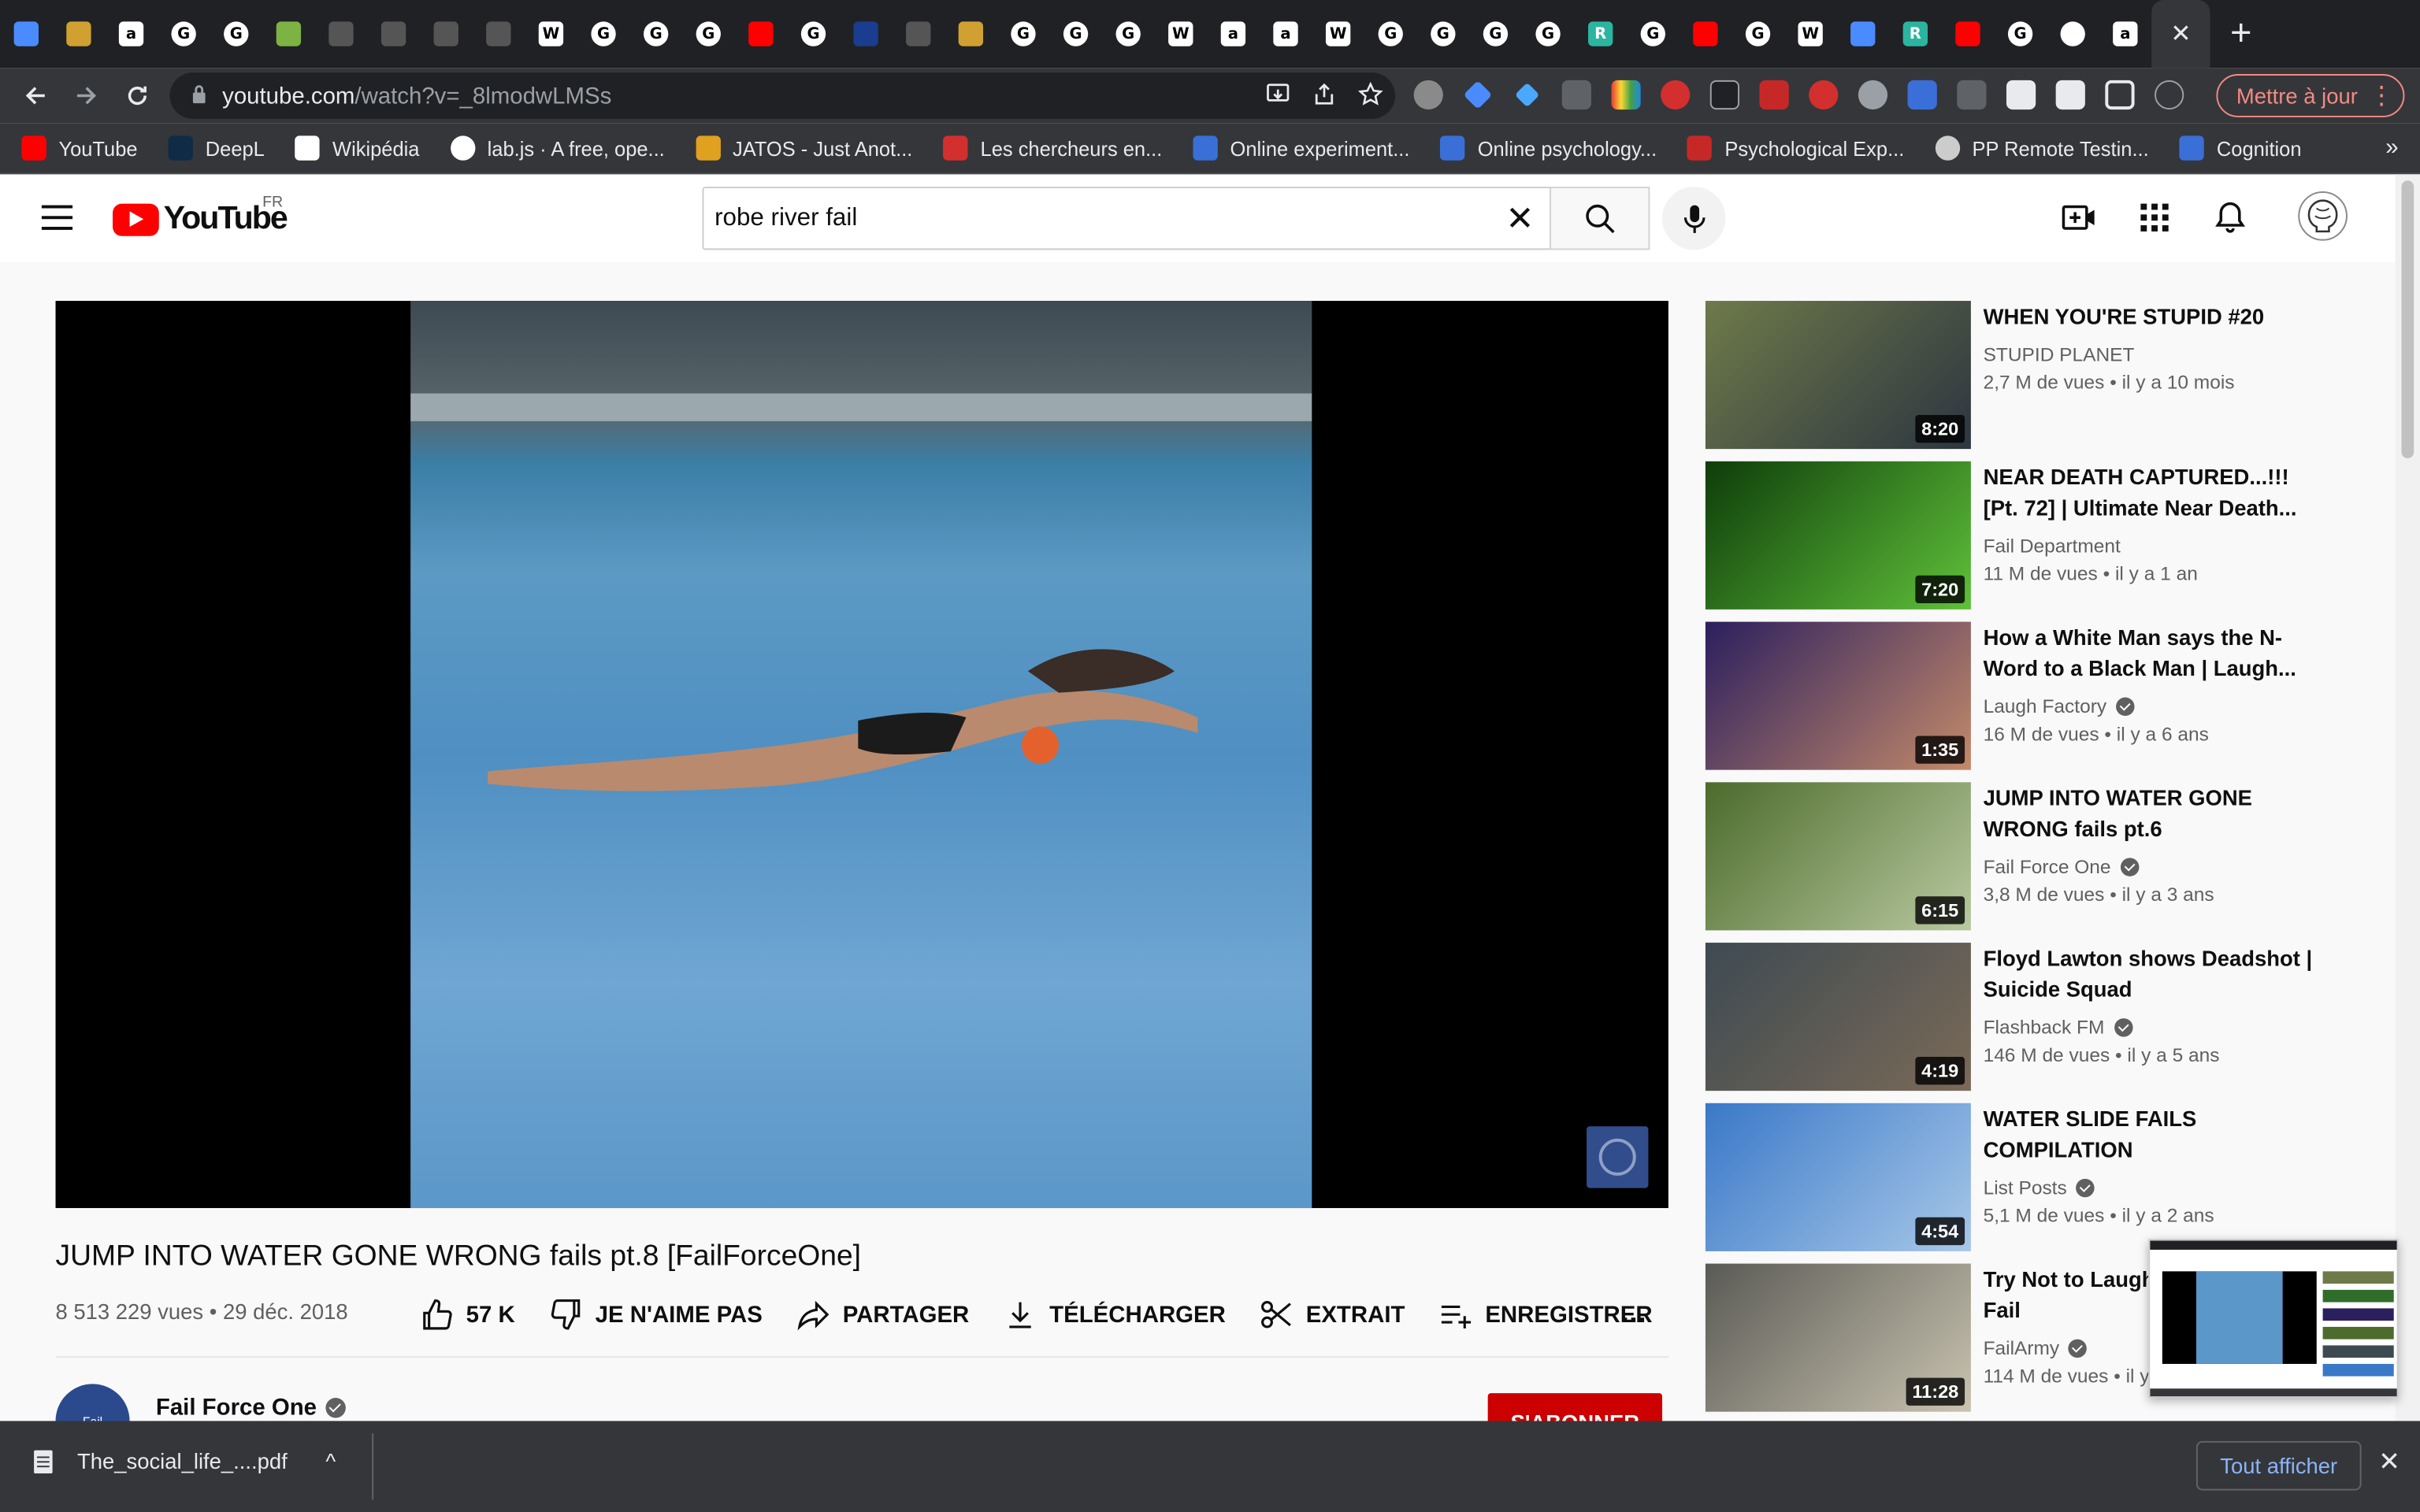 The image size is (2420, 1512). Describe the element at coordinates (2039, 1188) in the screenshot. I see `recommended-channel: List Posts` at that location.